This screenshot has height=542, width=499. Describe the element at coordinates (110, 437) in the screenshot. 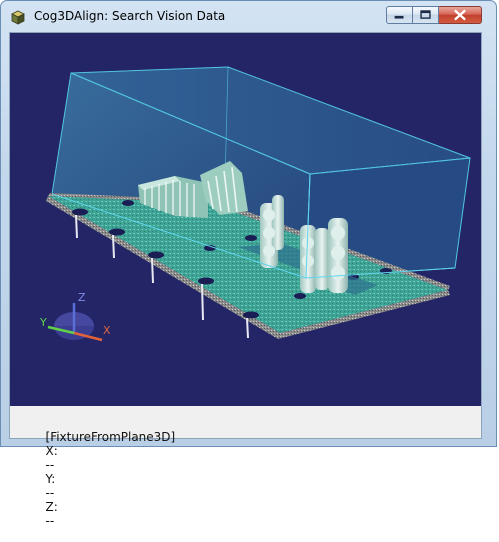

I see `fixture-name: [FixtureFromPlane3D]` at that location.